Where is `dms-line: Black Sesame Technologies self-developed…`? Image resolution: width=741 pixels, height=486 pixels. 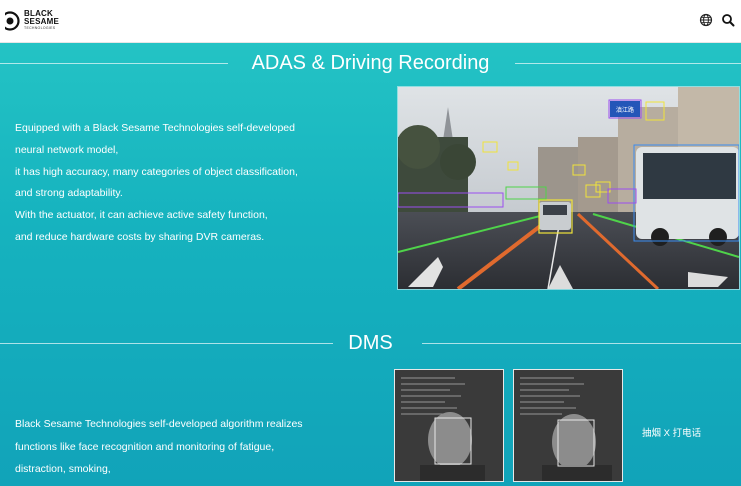
dms-line: Black Sesame Technologies self-developed… is located at coordinates (159, 424).